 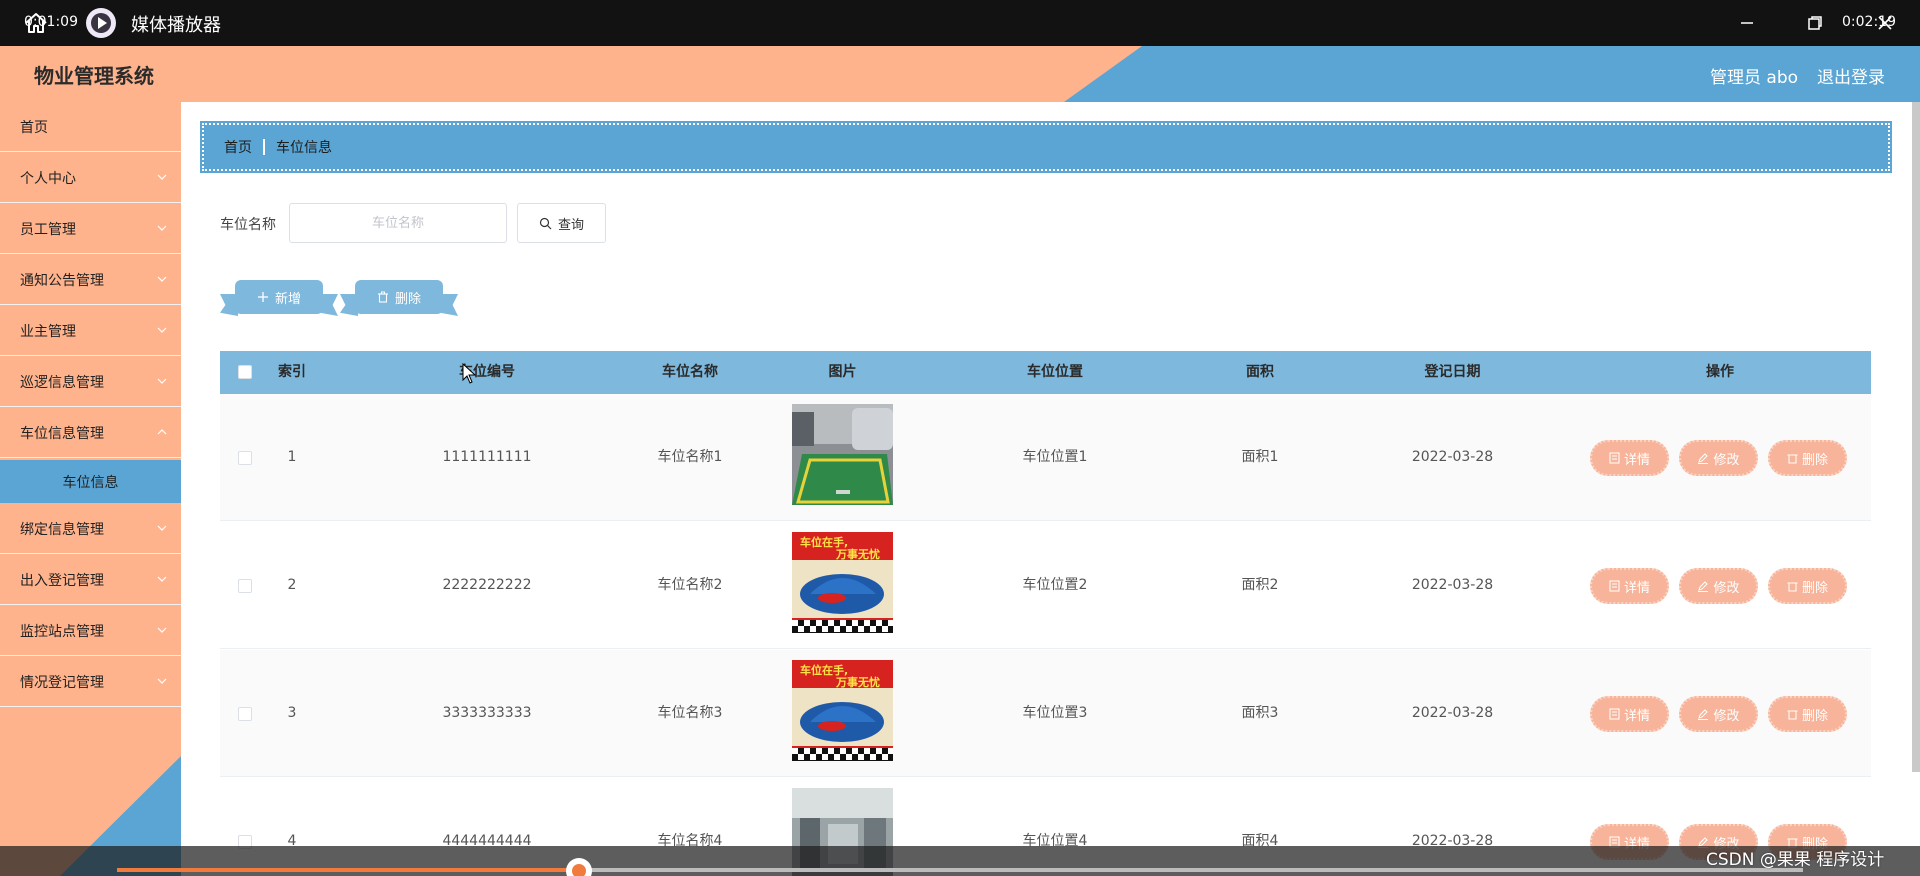 What do you see at coordinates (398, 223) in the screenshot?
I see `search-input` at bounding box center [398, 223].